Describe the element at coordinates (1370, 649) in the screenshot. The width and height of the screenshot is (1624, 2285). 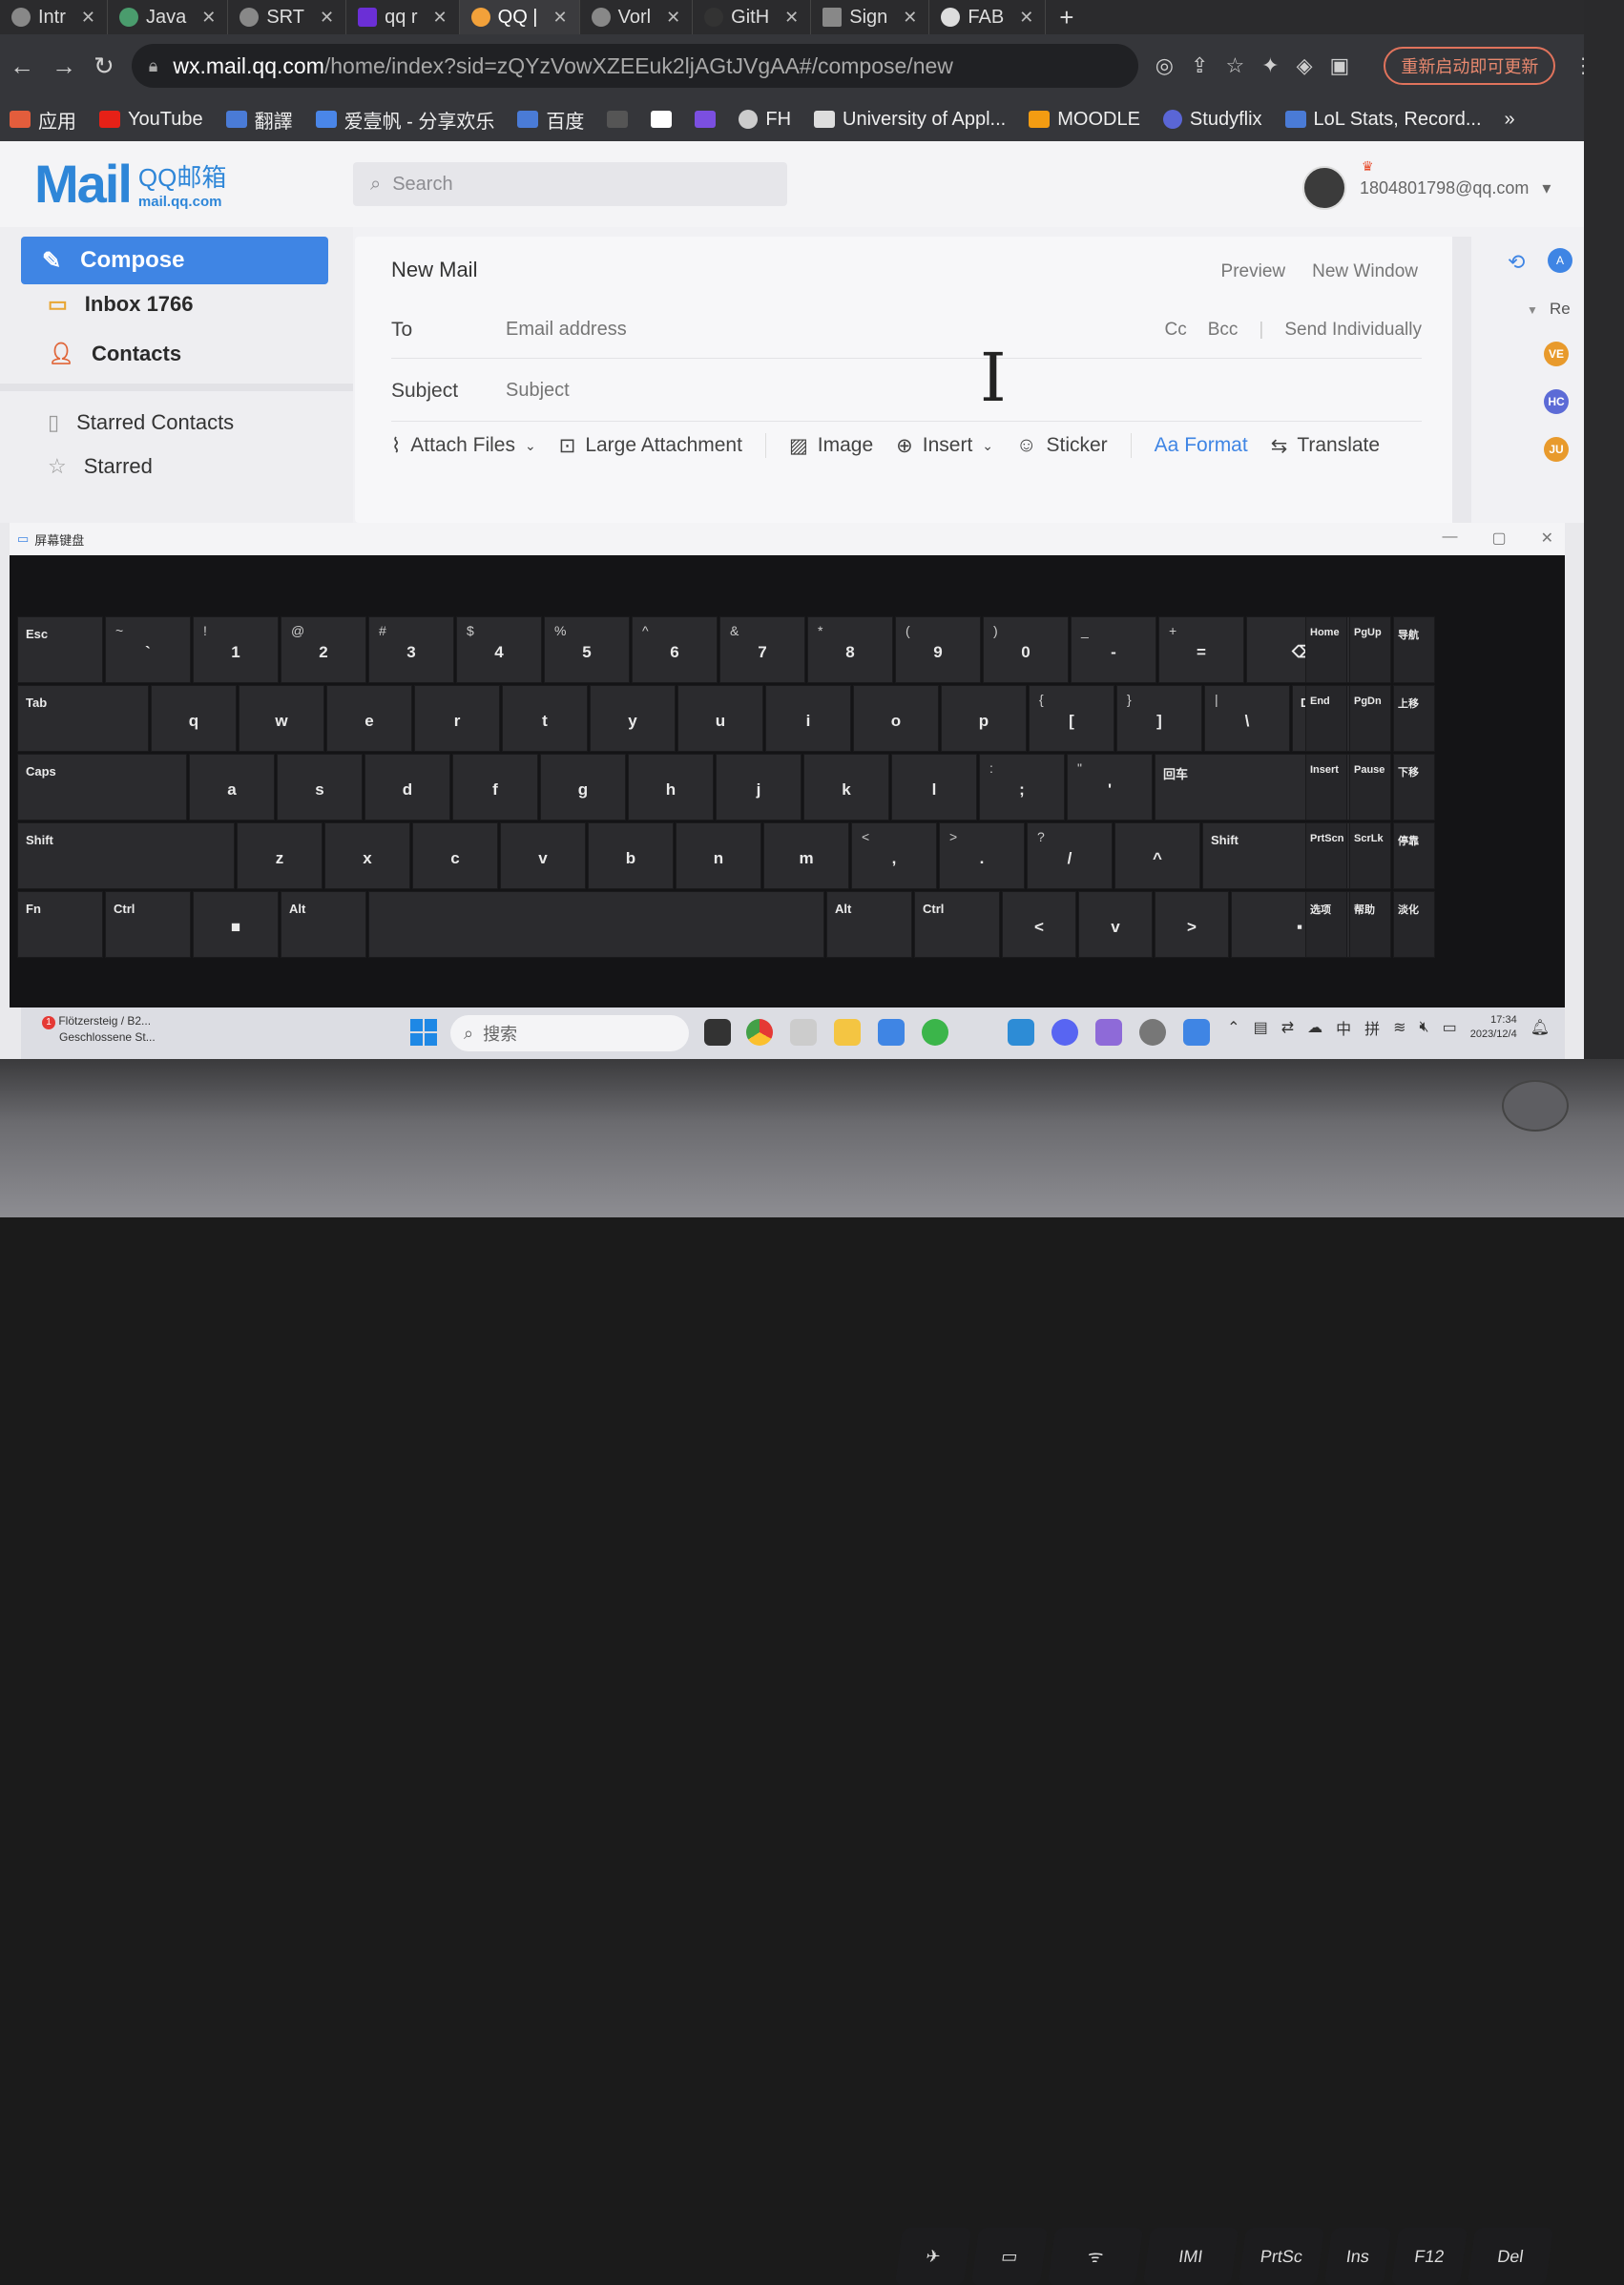
I see `osk-nav-key: PgUp` at that location.